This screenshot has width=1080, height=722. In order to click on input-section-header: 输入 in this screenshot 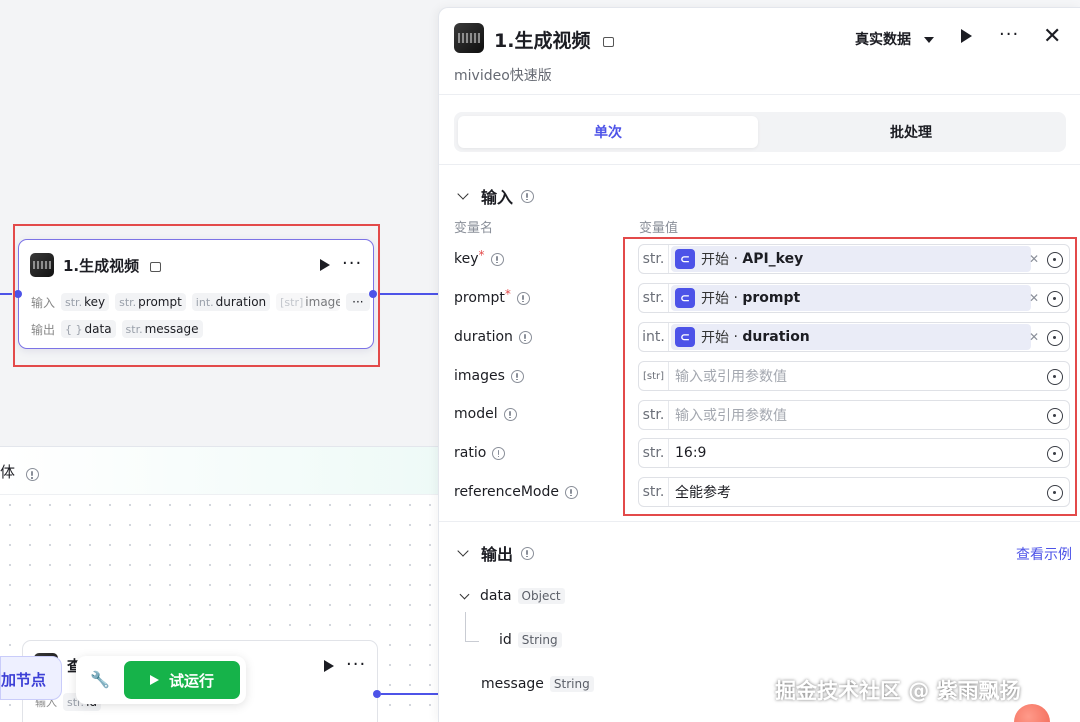, I will do `click(496, 196)`.